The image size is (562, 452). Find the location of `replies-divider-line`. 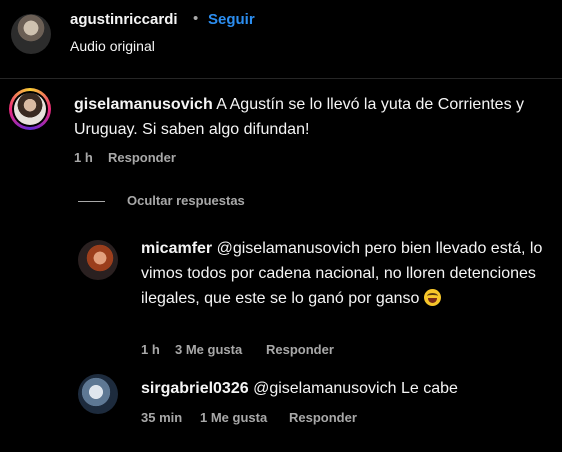

replies-divider-line is located at coordinates (91, 201).